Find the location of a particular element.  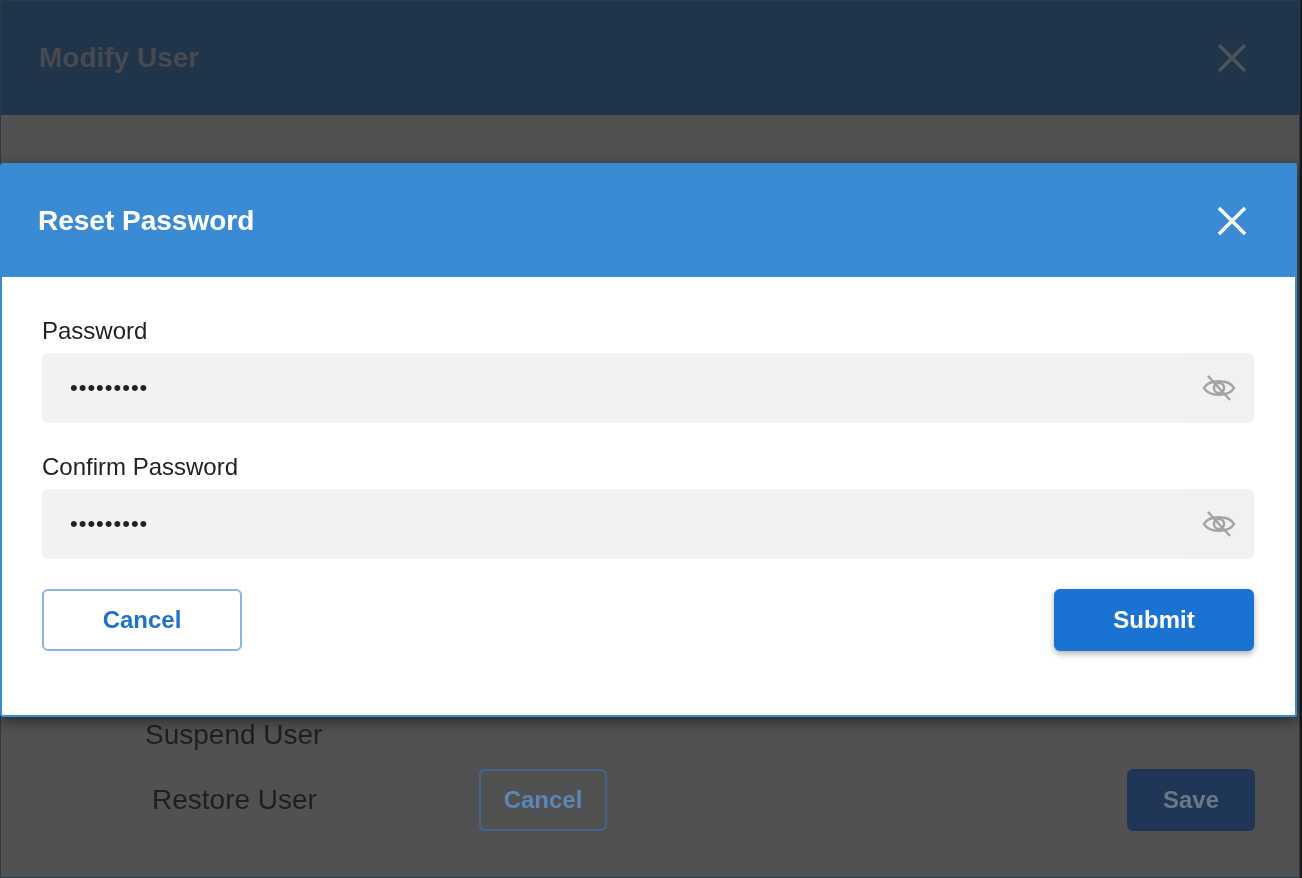

close-icon is located at coordinates (1232, 58).